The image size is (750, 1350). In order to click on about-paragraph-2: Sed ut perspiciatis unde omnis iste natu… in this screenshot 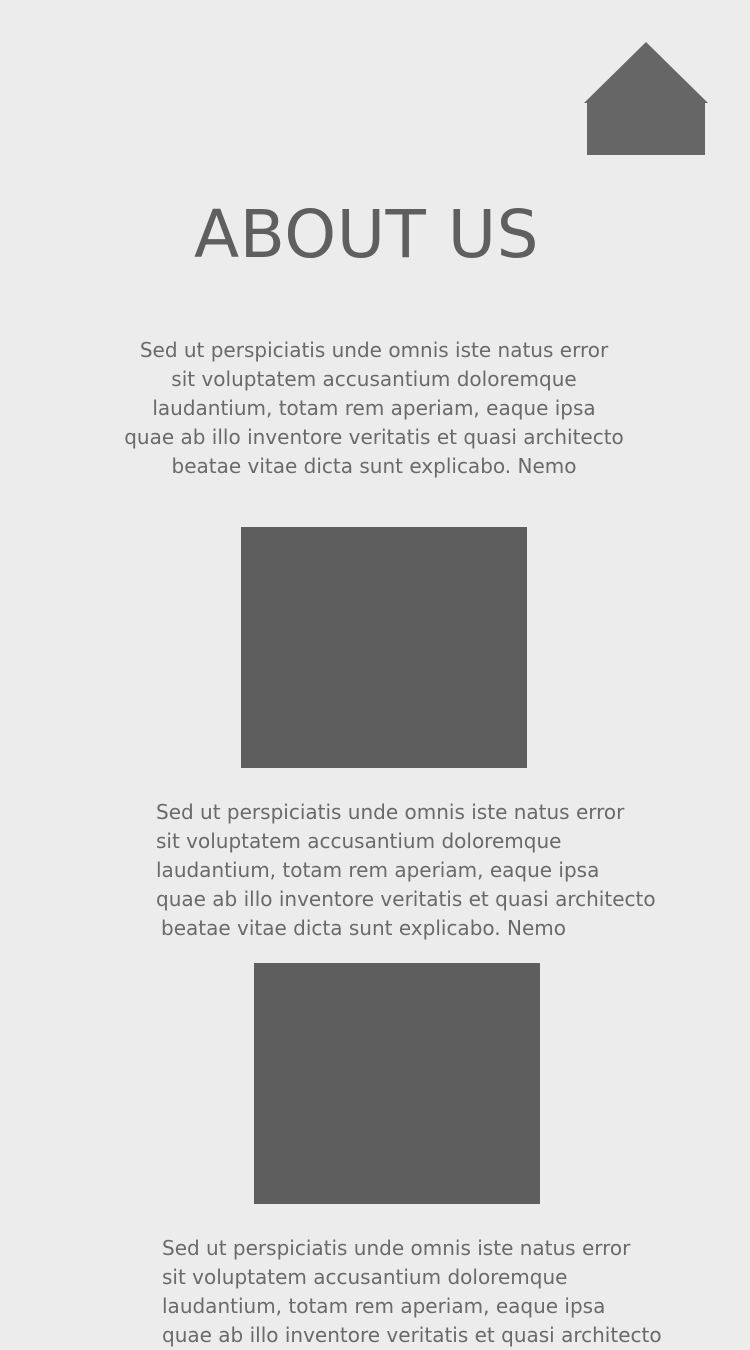, I will do `click(406, 870)`.